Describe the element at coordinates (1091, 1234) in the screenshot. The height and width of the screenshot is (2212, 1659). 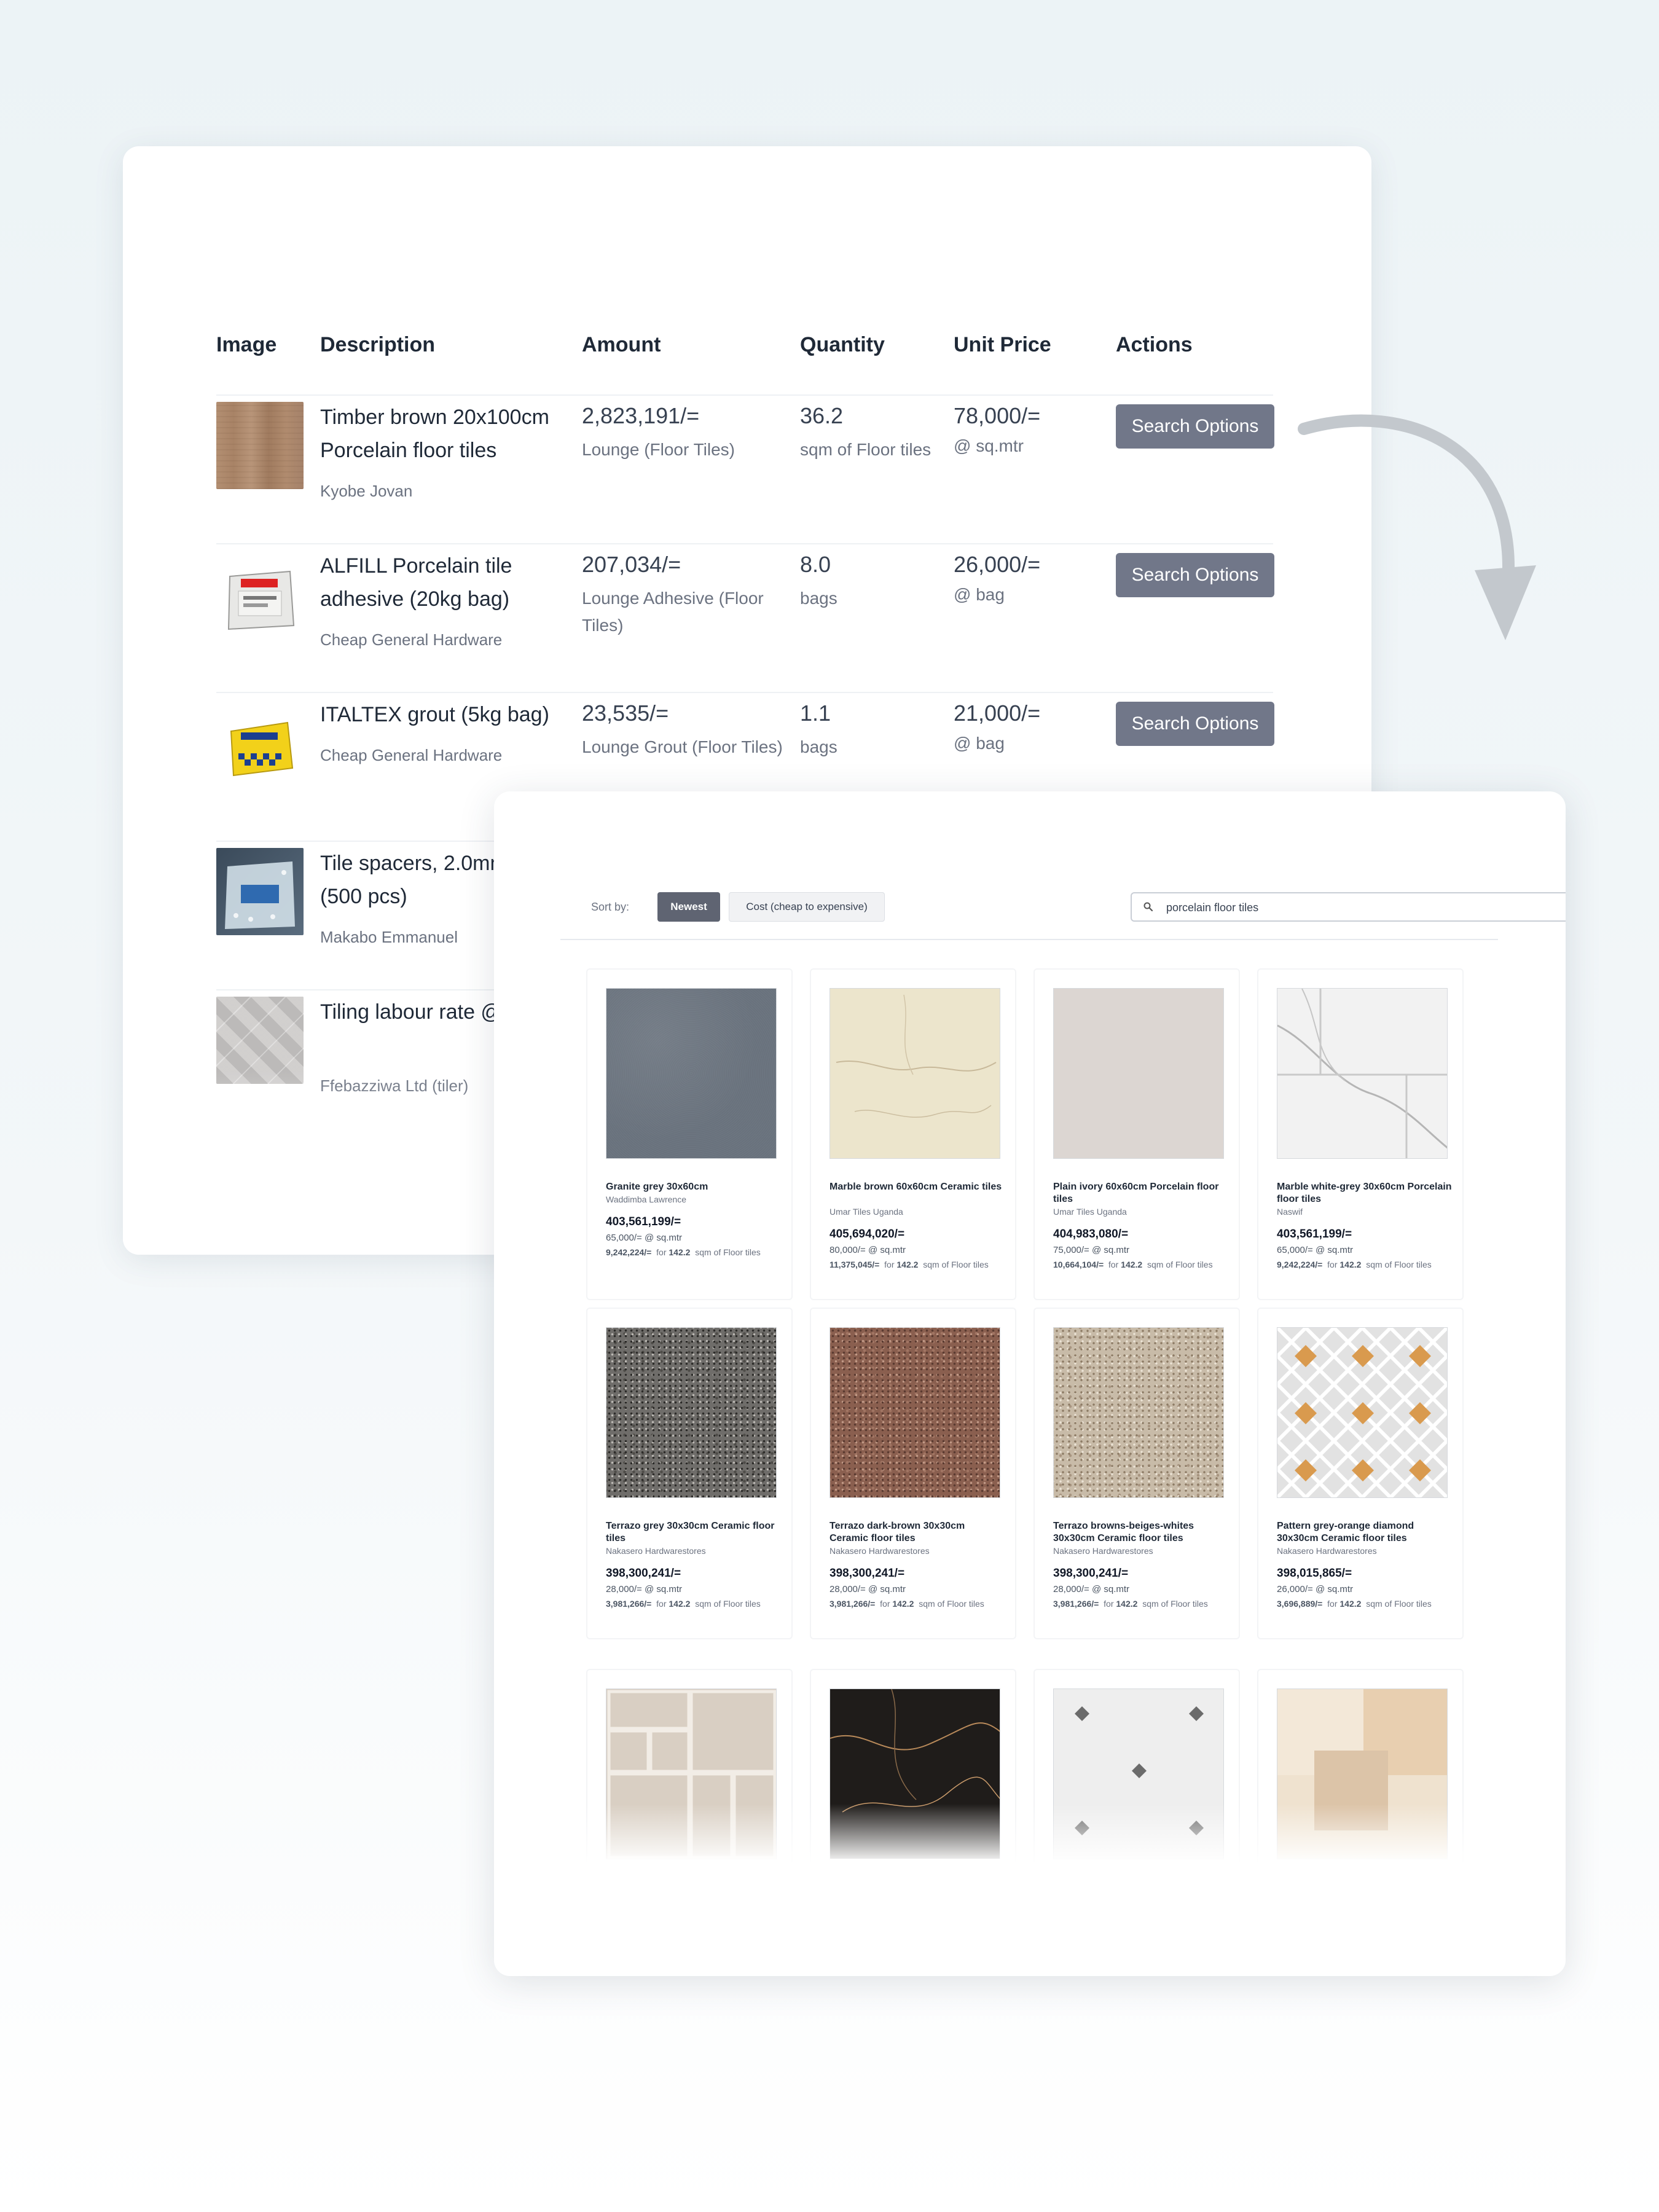
I see `product-total: 404,983,080/=` at that location.